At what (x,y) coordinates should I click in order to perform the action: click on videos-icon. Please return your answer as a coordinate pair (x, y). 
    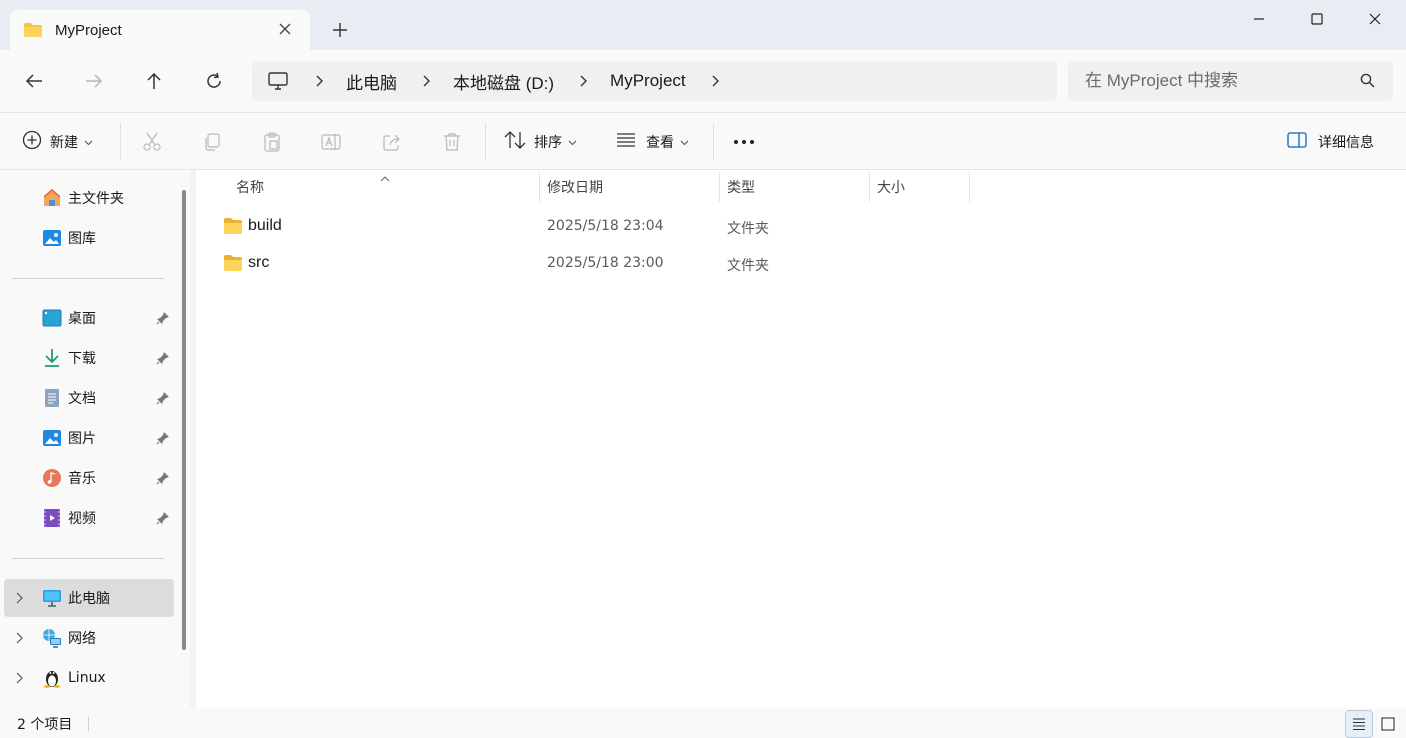
    Looking at the image, I should click on (52, 518).